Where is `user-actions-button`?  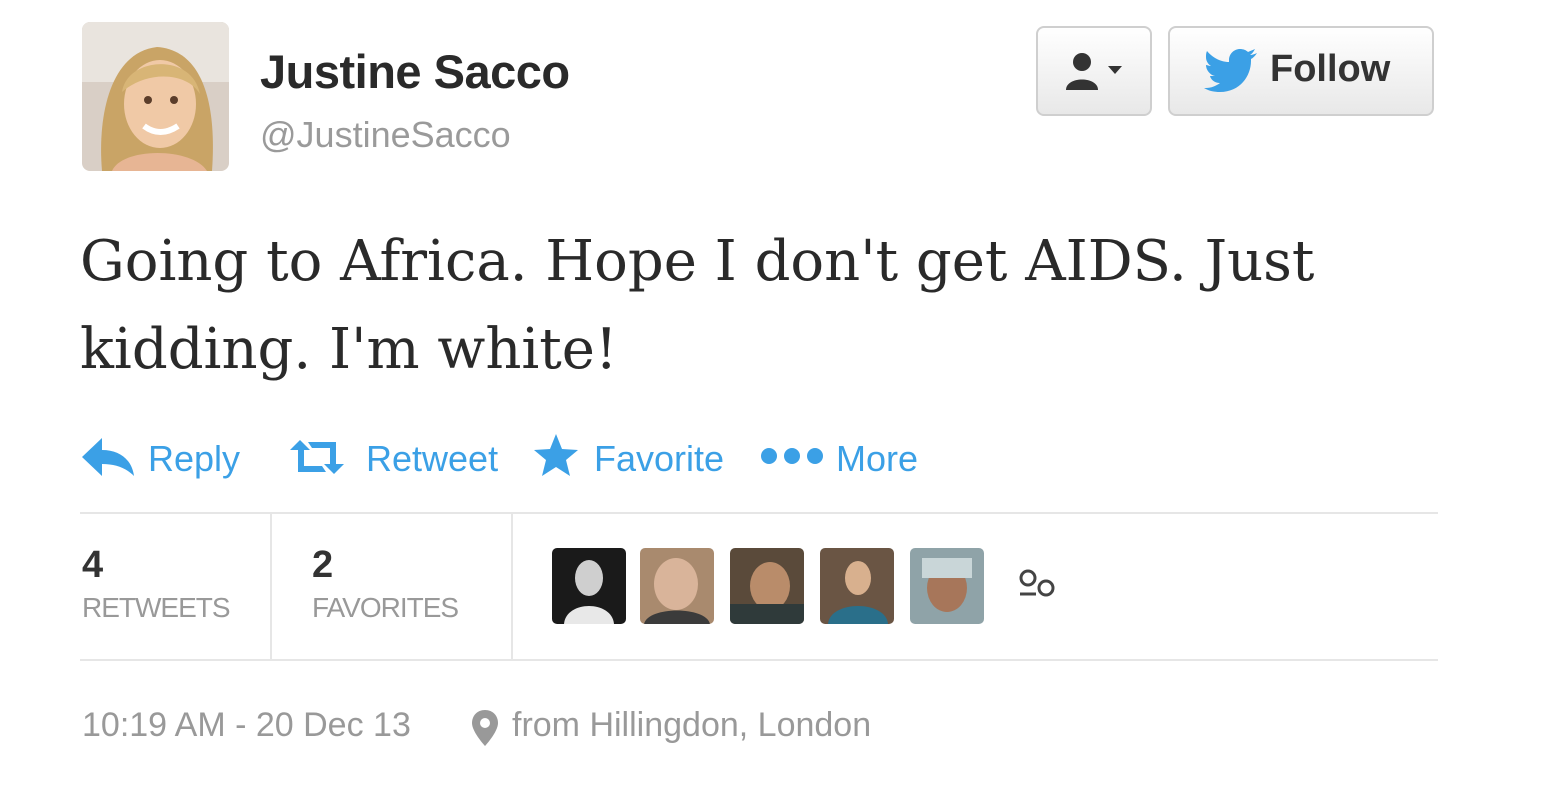
user-actions-button is located at coordinates (1094, 71).